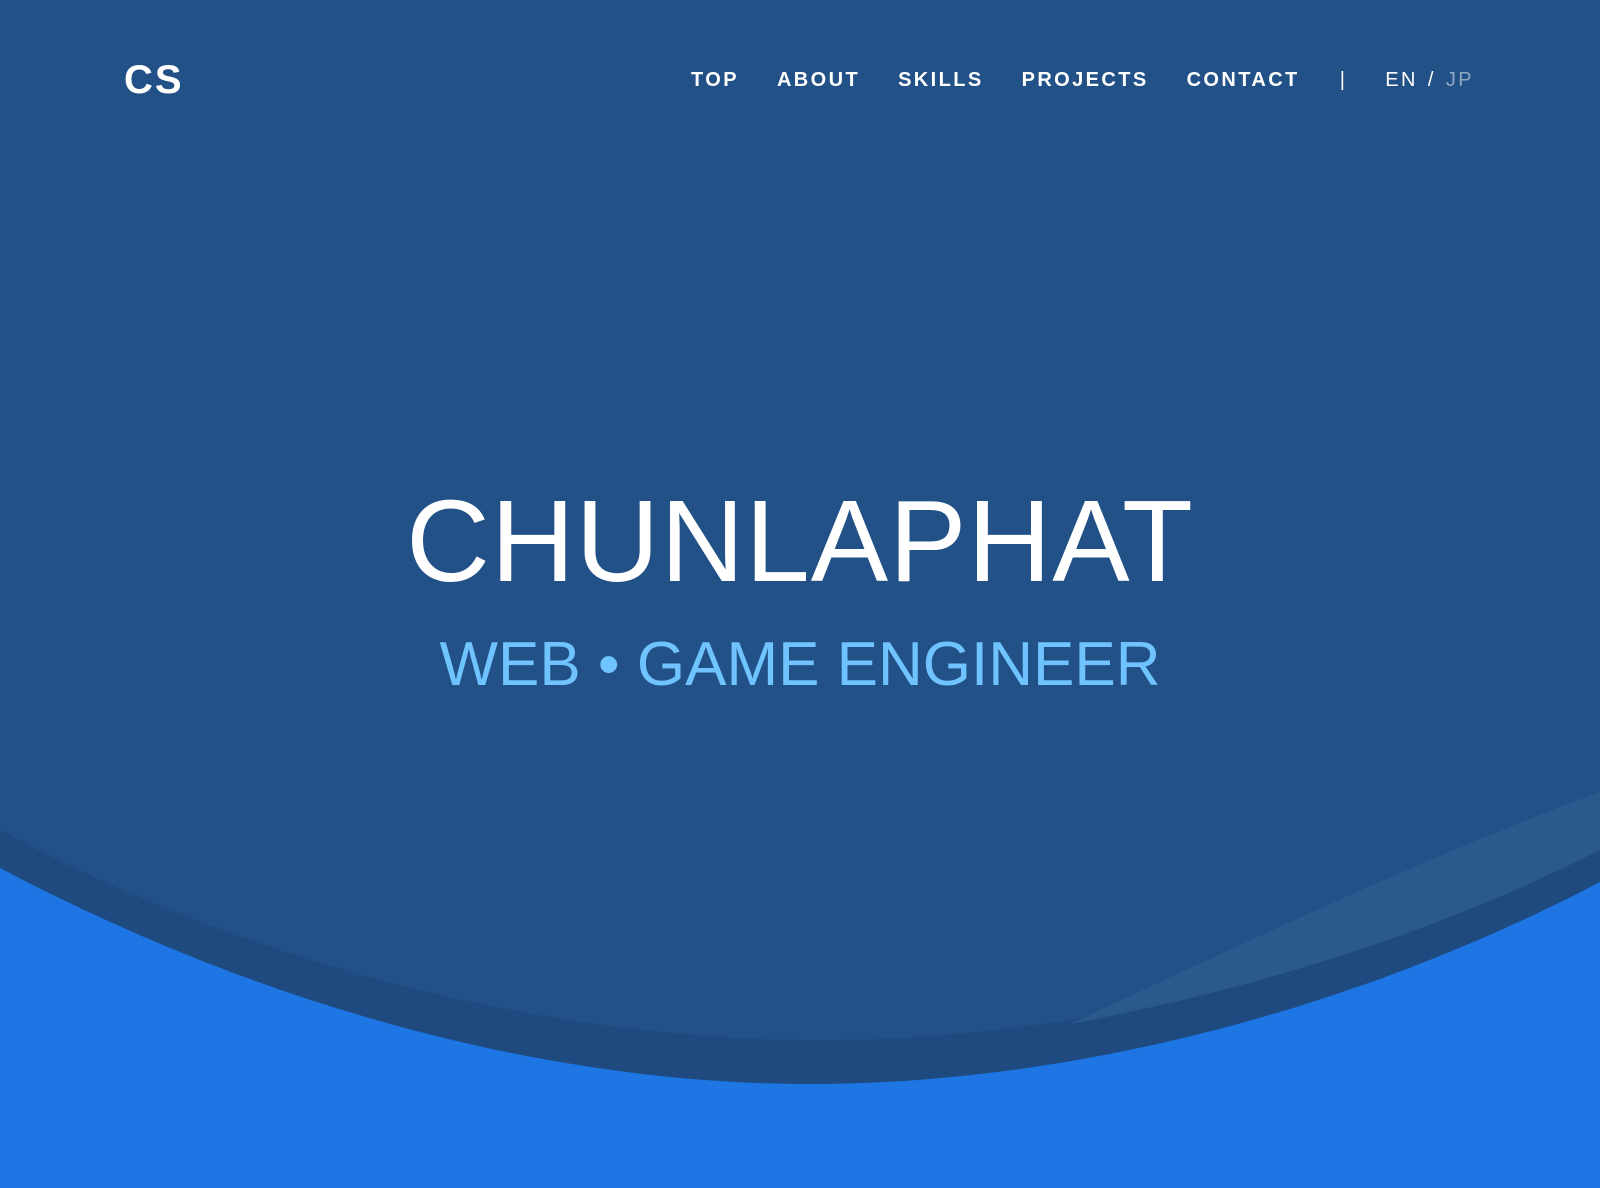 This screenshot has width=1600, height=1188. I want to click on language-japanese: JP, so click(1460, 80).